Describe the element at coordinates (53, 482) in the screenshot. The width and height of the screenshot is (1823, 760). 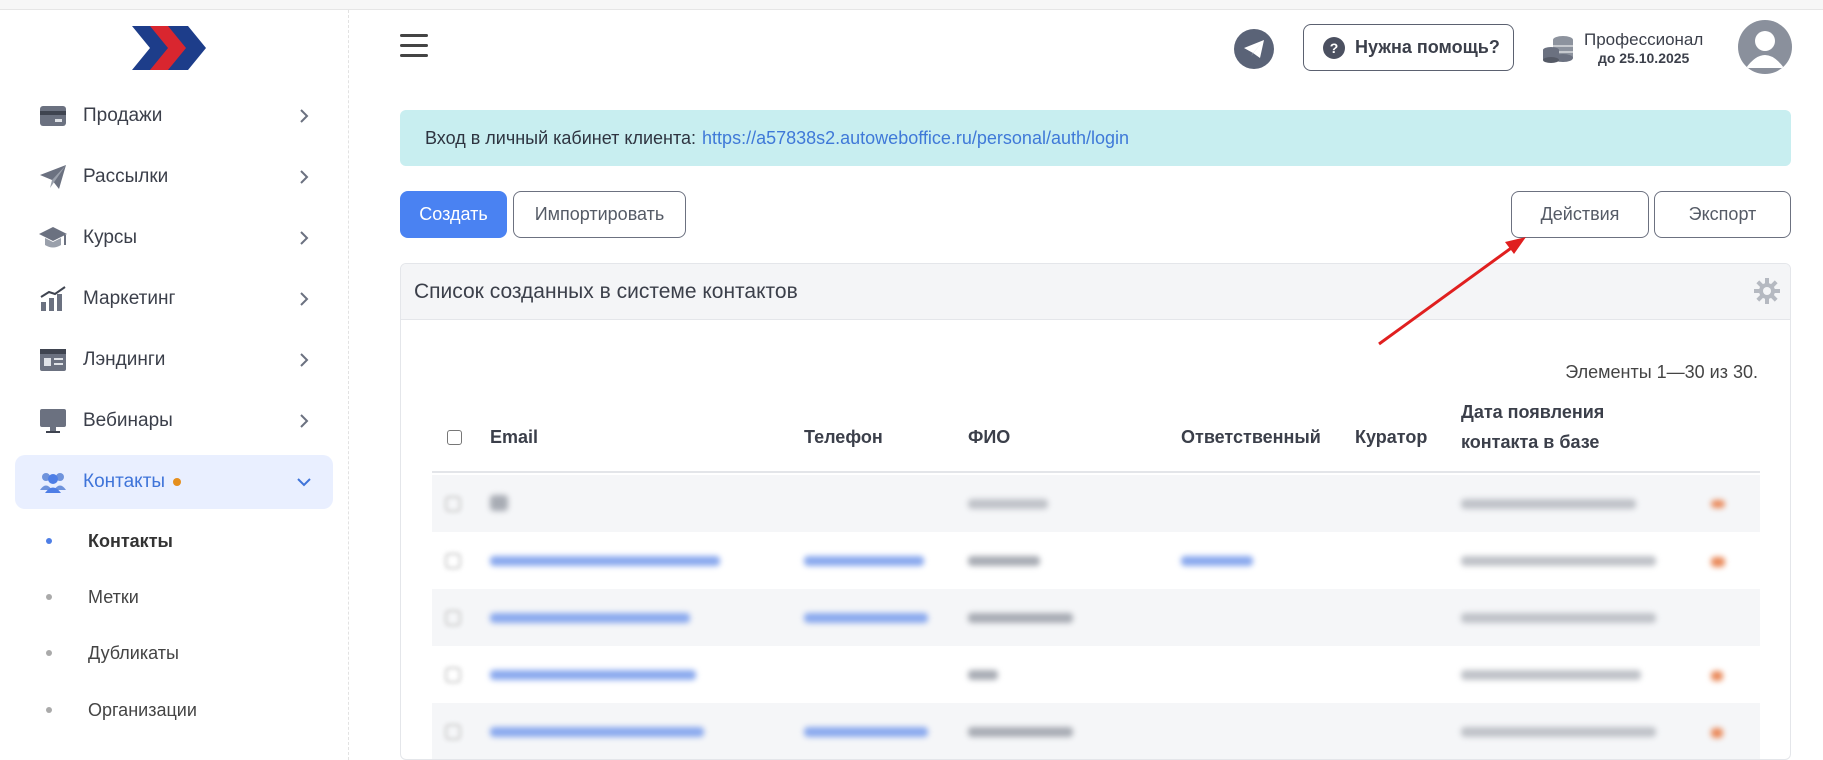
I see `users-icon` at that location.